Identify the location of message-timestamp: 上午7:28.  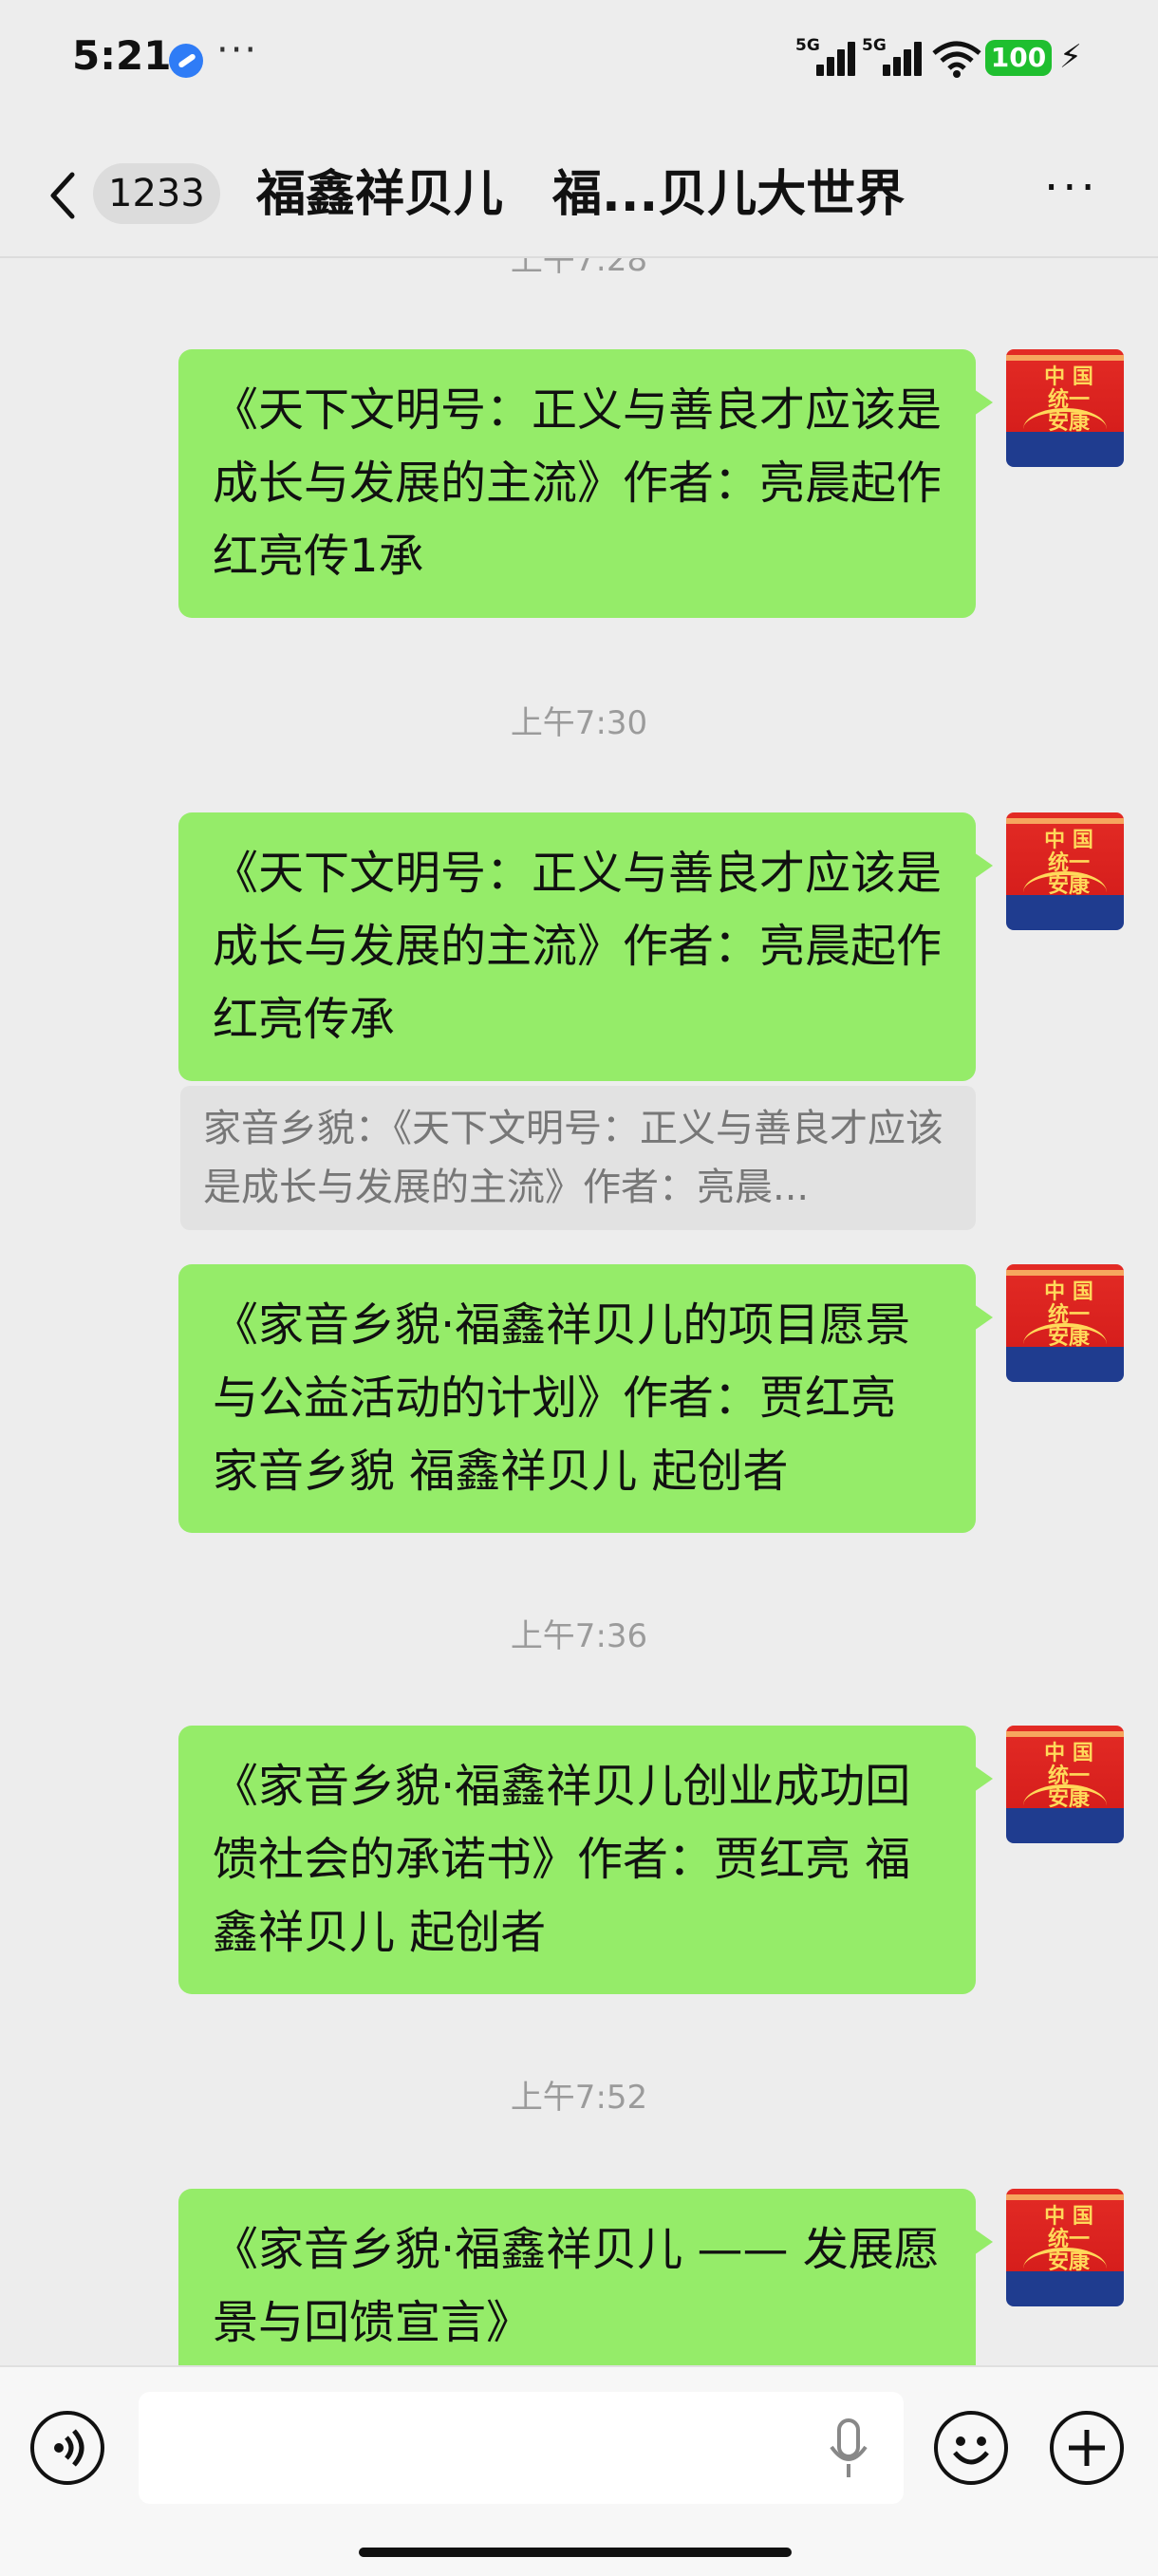
(579, 268).